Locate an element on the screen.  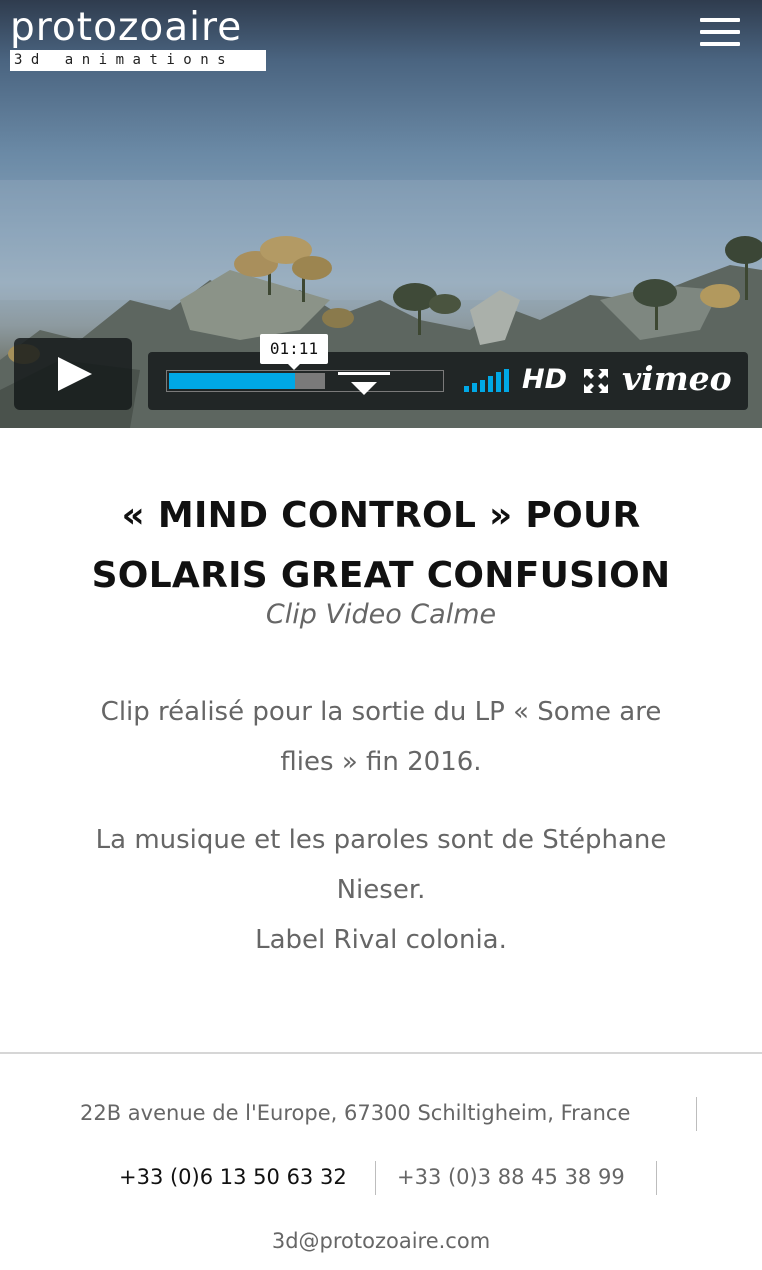
play-button is located at coordinates (73, 374).